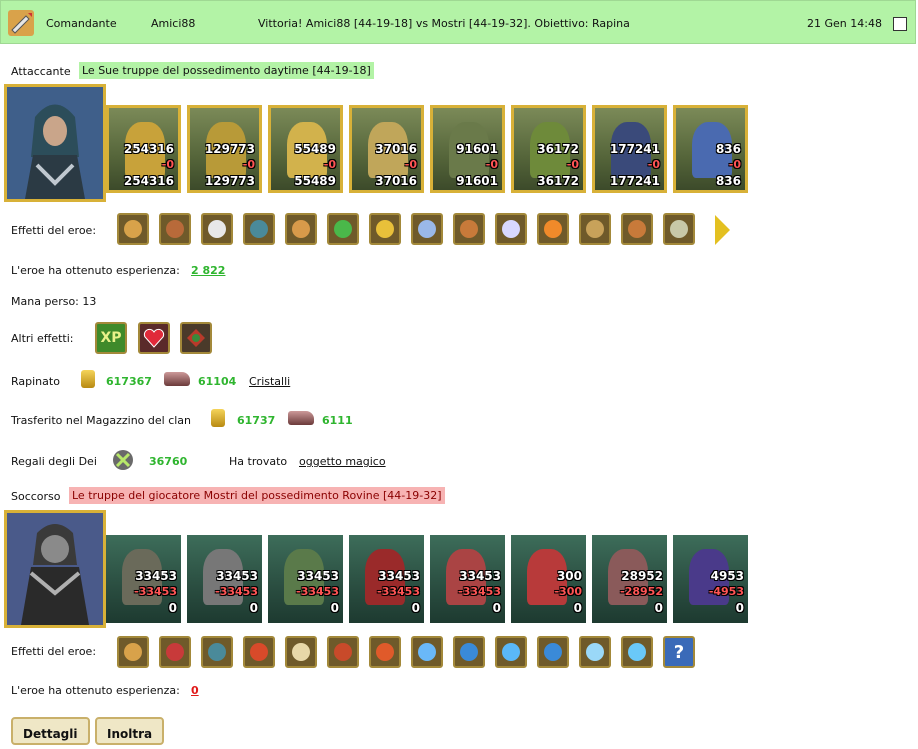 The width and height of the screenshot is (918, 749). I want to click on clan-transfer-label: Trasferito nel Magazzino del clan, so click(101, 420).